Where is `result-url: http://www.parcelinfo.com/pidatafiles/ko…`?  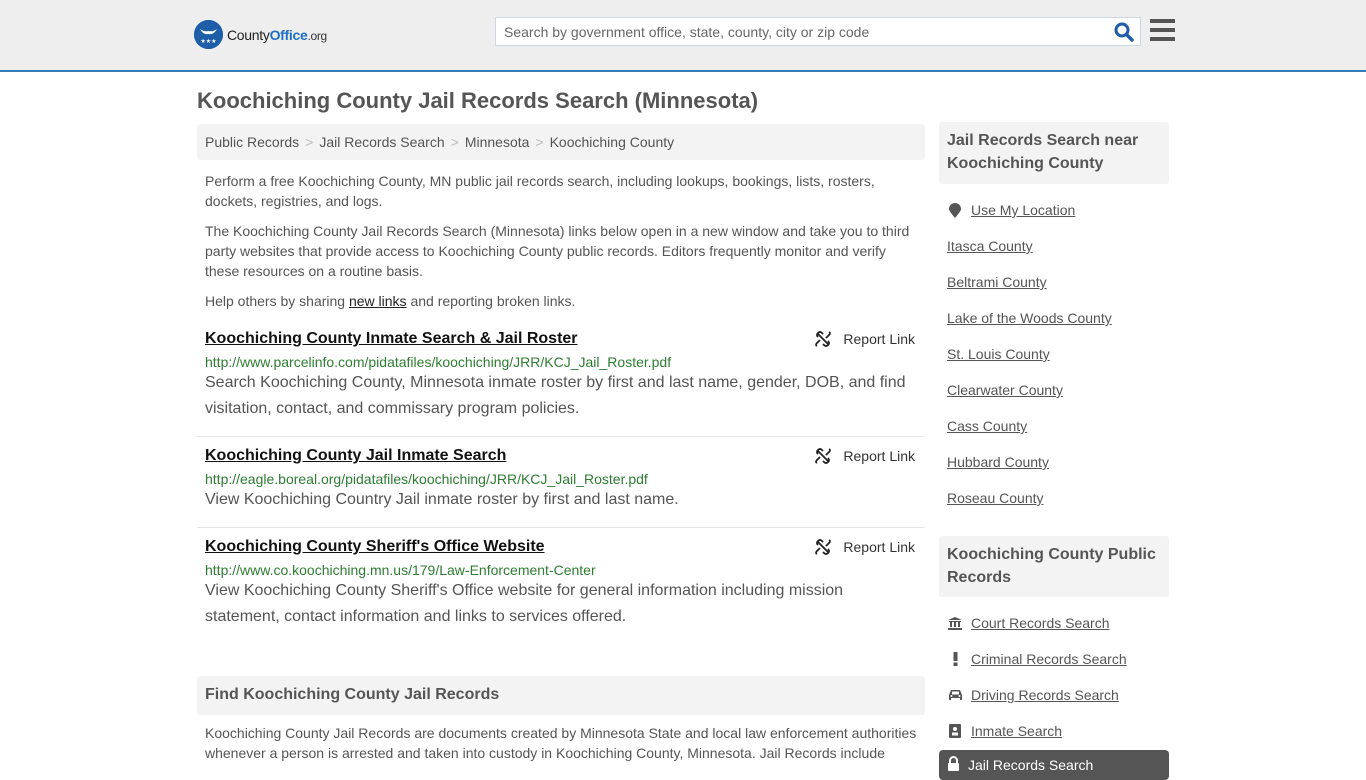 result-url: http://www.parcelinfo.com/pidatafiles/ko… is located at coordinates (438, 362).